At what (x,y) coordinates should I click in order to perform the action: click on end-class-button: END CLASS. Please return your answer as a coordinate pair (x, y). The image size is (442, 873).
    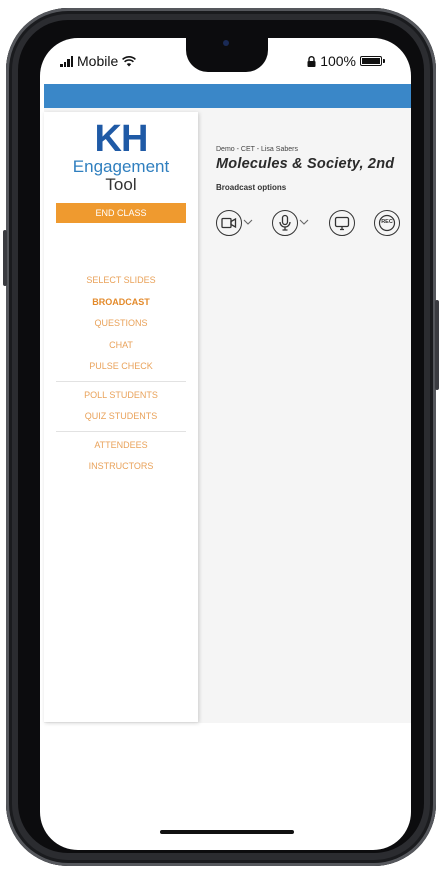
    Looking at the image, I should click on (121, 213).